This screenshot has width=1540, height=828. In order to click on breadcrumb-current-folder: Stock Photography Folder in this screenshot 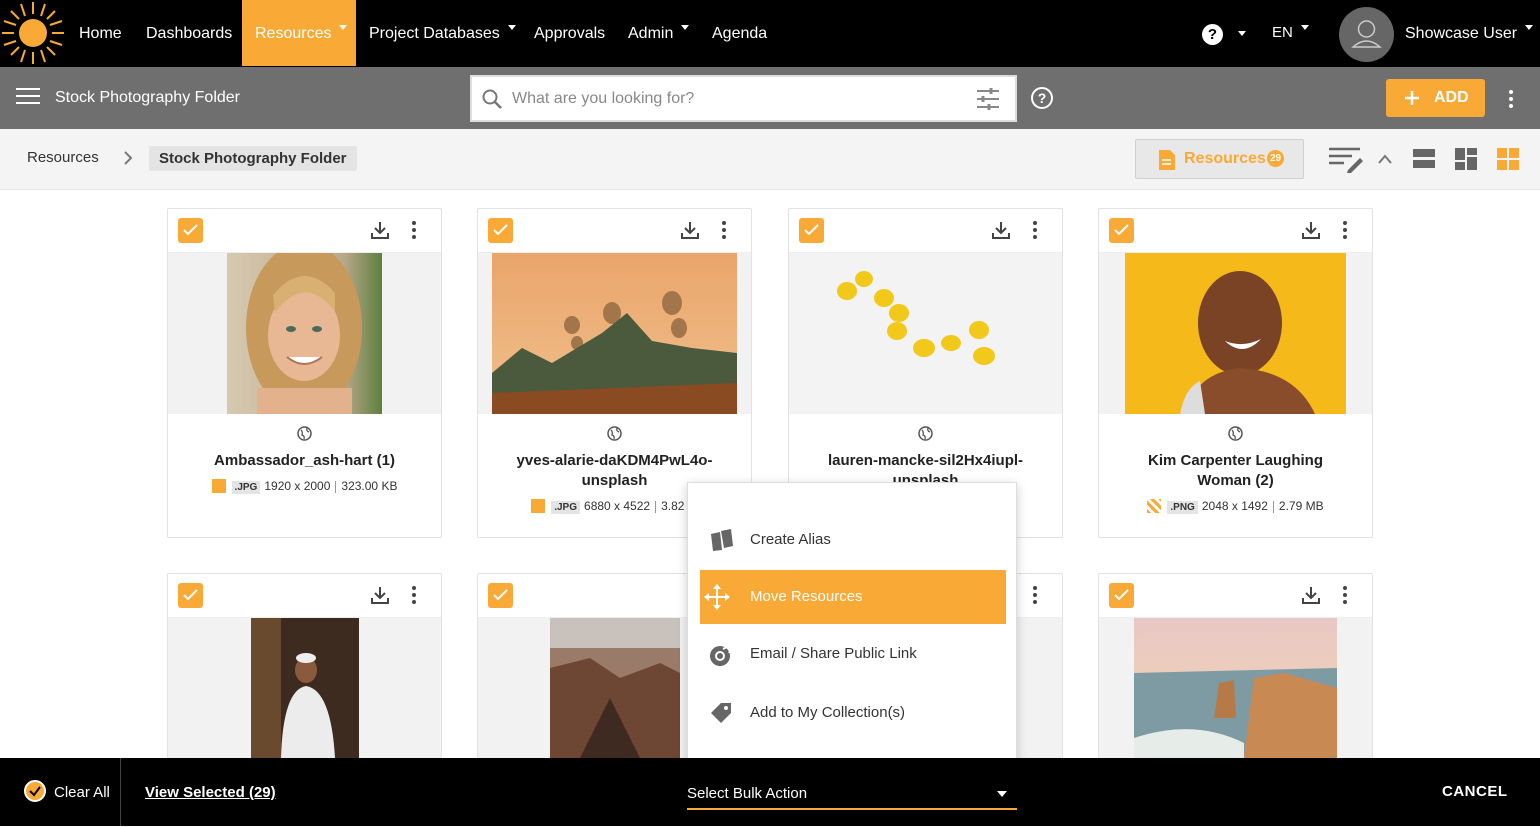, I will do `click(253, 158)`.